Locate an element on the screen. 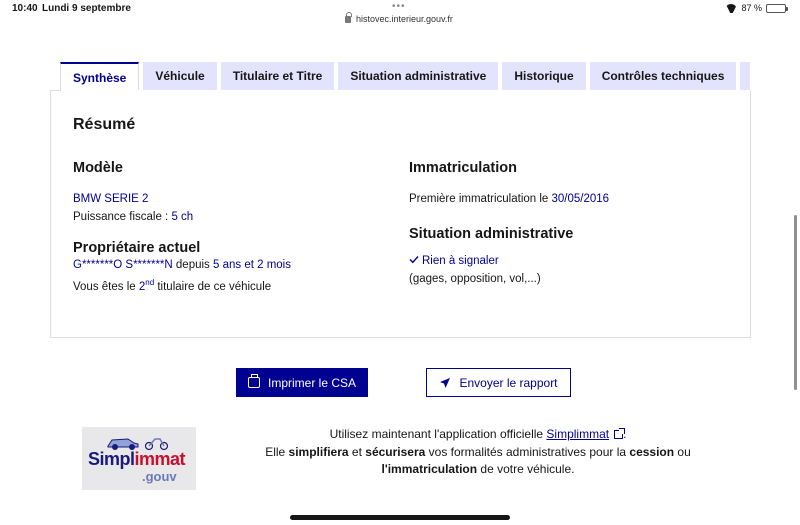  logo-immat: immat is located at coordinates (160, 459).